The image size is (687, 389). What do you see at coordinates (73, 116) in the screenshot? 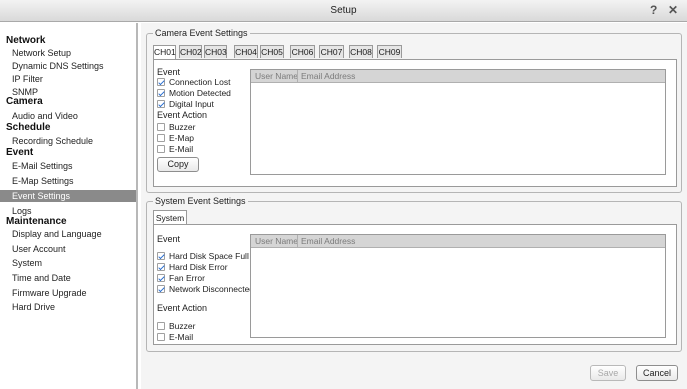
I see `sidebar-item-audio-video: Audio and Video` at bounding box center [73, 116].